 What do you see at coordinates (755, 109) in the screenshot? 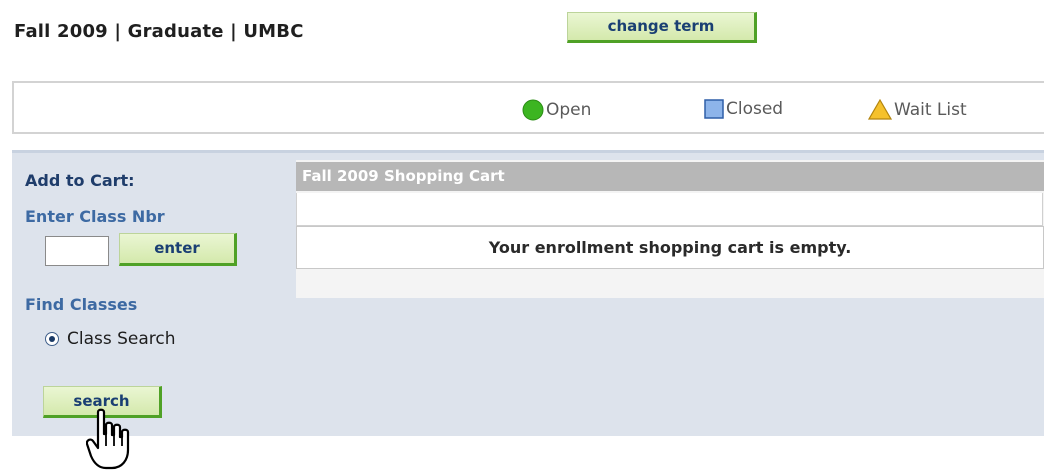
I see `legend-closed-label: Closed` at bounding box center [755, 109].